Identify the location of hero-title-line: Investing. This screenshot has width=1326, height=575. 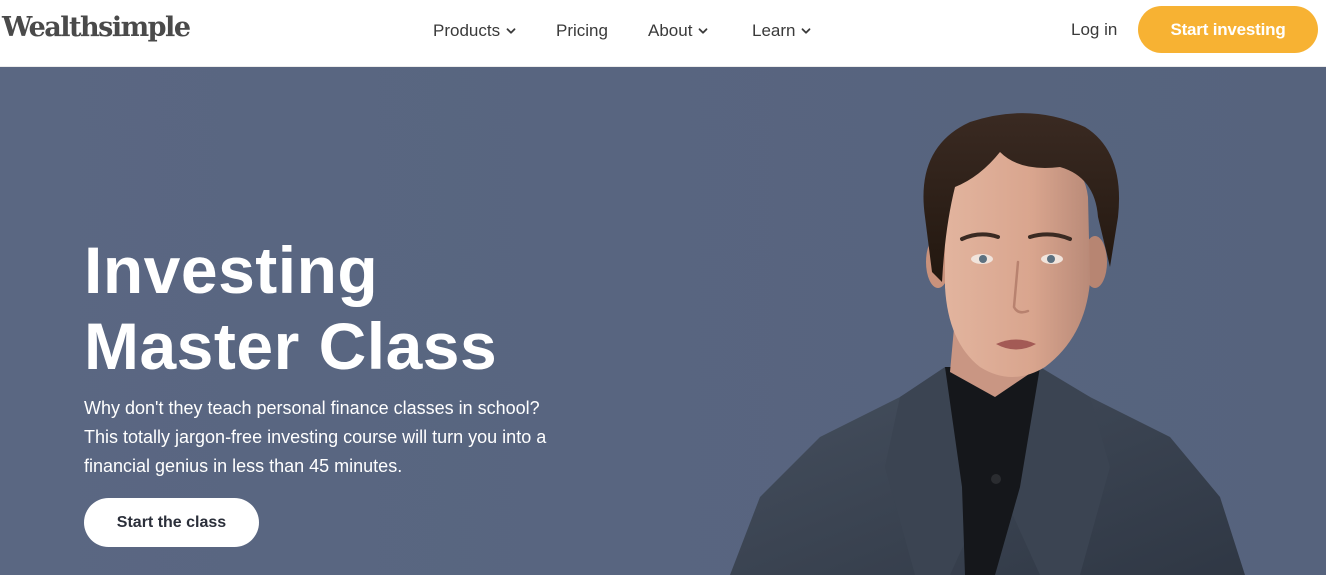
(231, 270).